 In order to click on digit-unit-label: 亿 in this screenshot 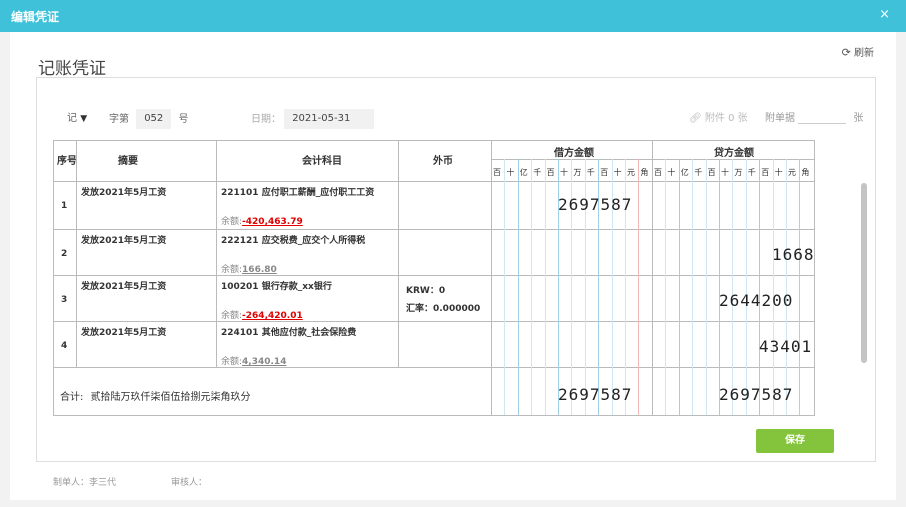, I will do `click(684, 172)`.